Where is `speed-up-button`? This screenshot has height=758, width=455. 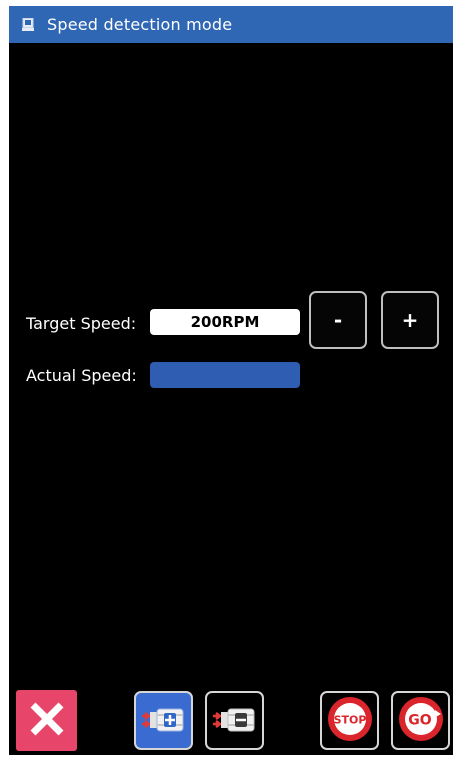 speed-up-button is located at coordinates (163, 720).